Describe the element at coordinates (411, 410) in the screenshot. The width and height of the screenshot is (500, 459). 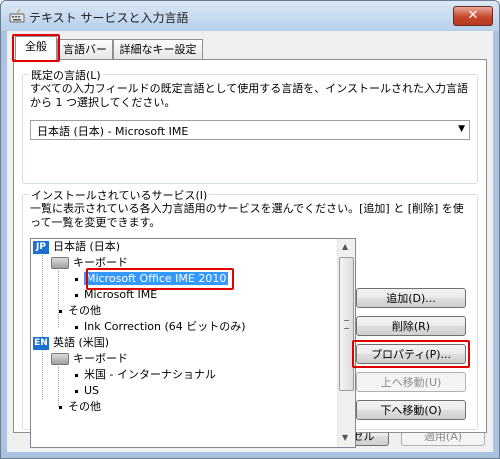
I see `move-down-button: 下へ移動(O)` at that location.